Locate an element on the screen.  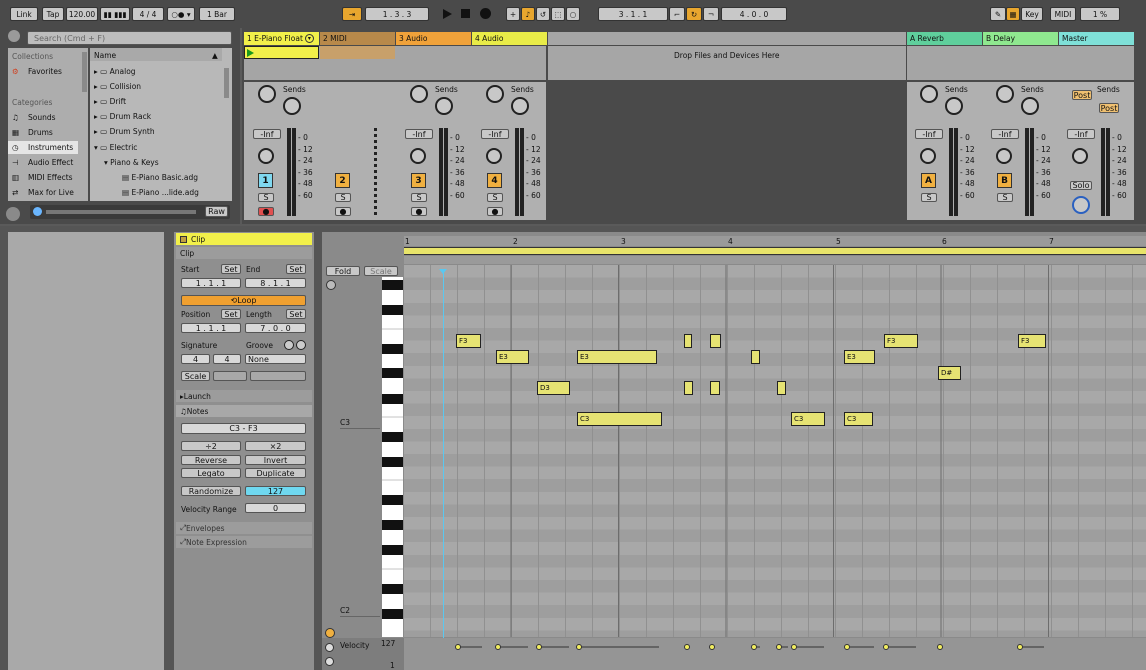
sidebar-item-favorites: Favorites is located at coordinates (45, 71).